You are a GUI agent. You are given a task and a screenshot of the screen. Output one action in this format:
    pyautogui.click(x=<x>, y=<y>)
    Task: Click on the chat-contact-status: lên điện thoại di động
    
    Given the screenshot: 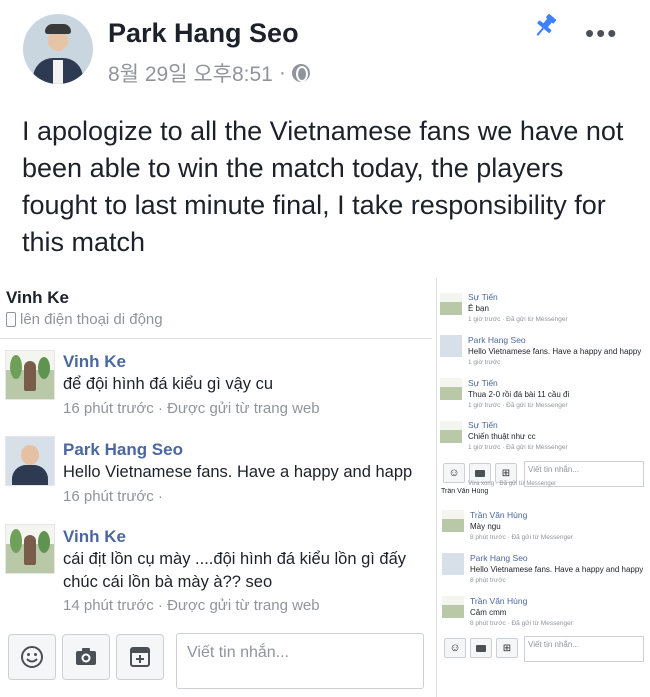 What is the action you would take?
    pyautogui.click(x=84, y=319)
    